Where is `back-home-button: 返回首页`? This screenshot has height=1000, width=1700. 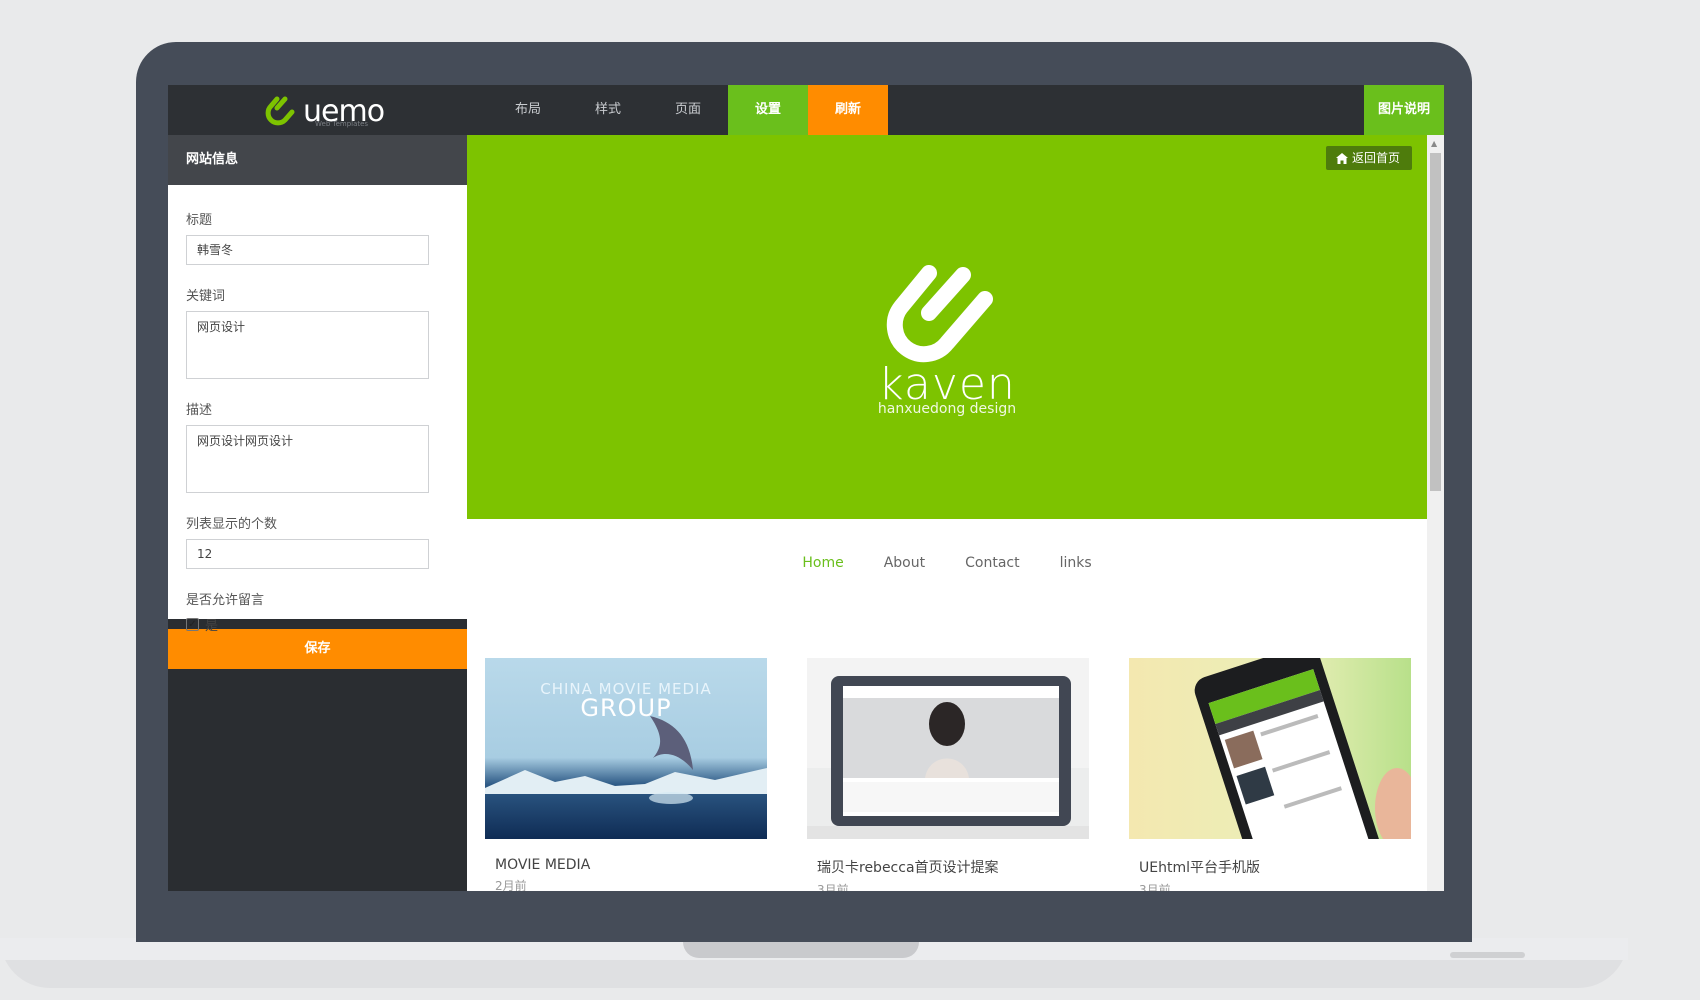 back-home-button: 返回首页 is located at coordinates (1368, 158).